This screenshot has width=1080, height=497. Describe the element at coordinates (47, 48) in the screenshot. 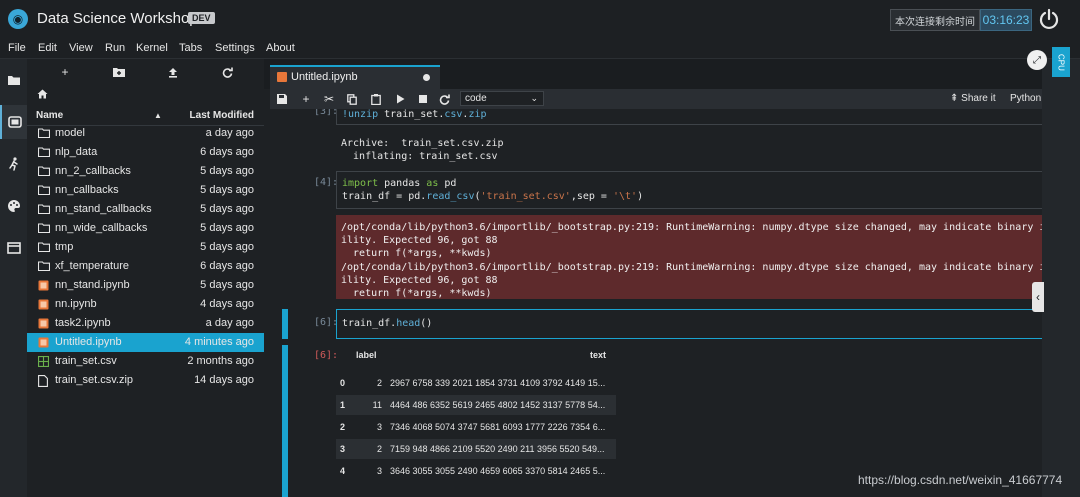

I see `menu-edit: Edit` at that location.